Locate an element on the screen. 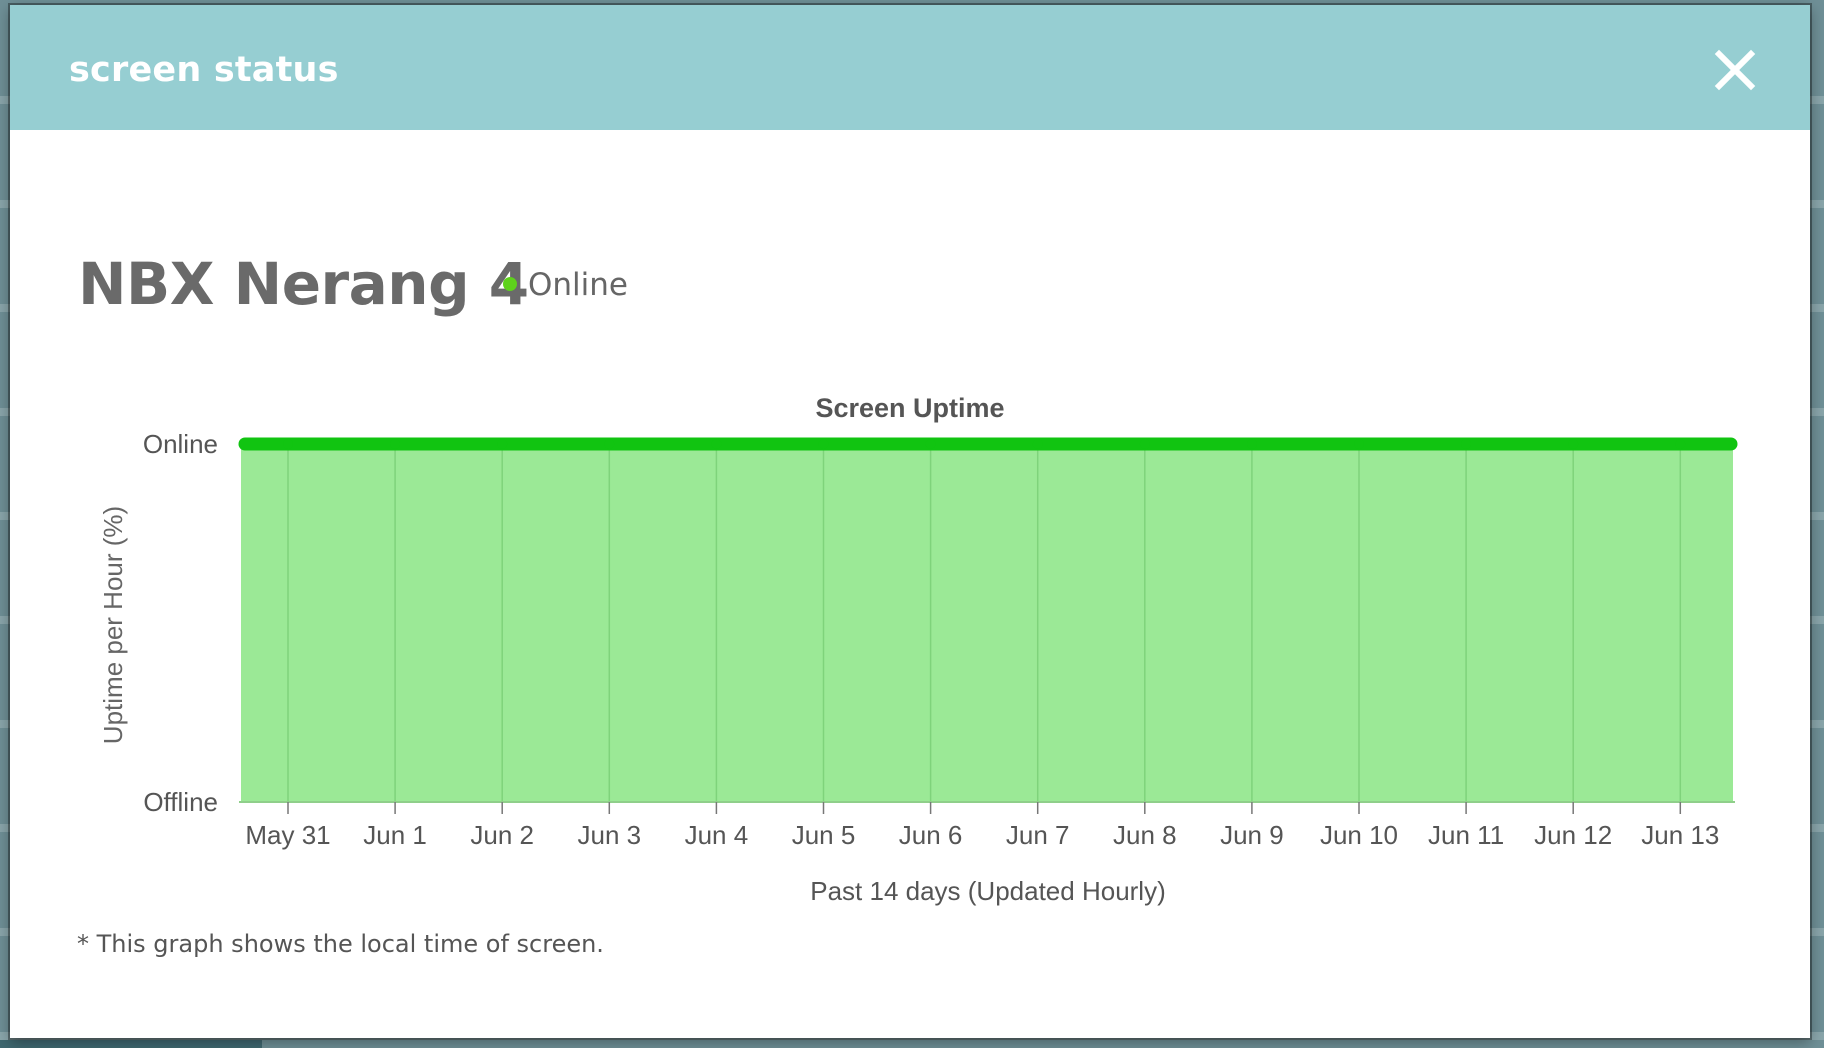 The height and width of the screenshot is (1048, 1824). x-tick-label: May 31 is located at coordinates (287, 835).